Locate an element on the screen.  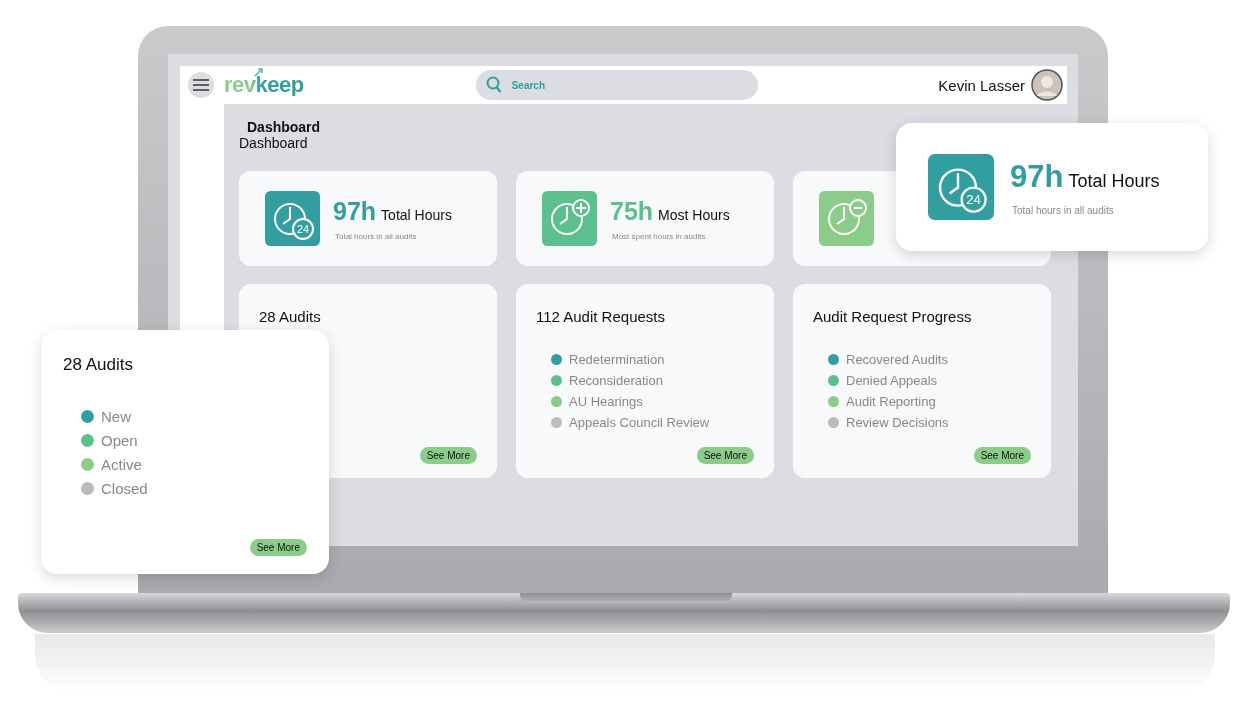
search-field: Search is located at coordinates (616, 85).